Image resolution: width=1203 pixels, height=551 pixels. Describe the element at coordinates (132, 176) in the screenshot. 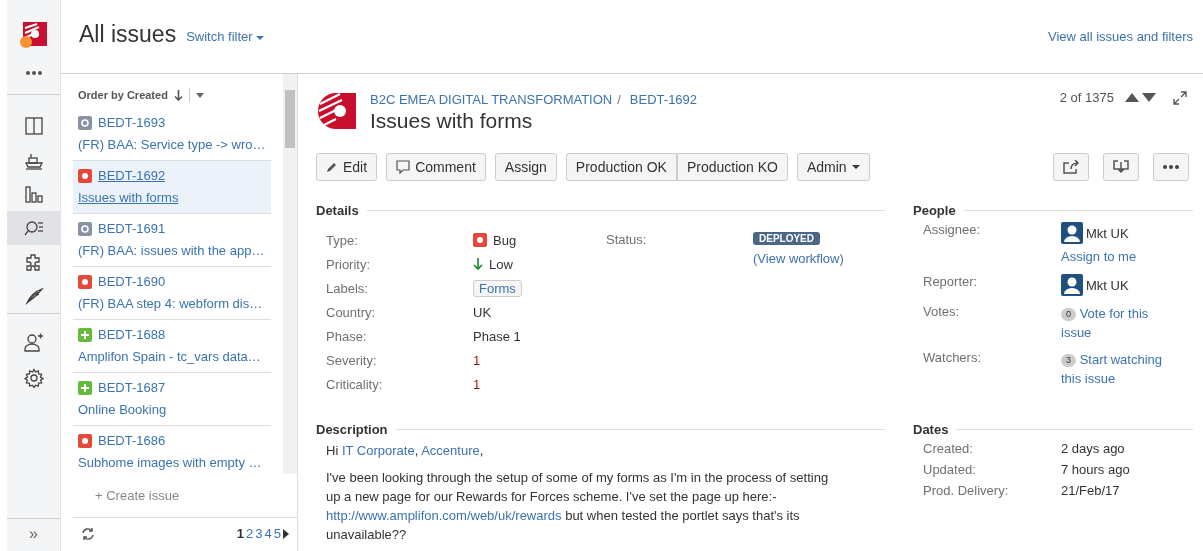

I see `issue-key: BEDT-1692` at that location.